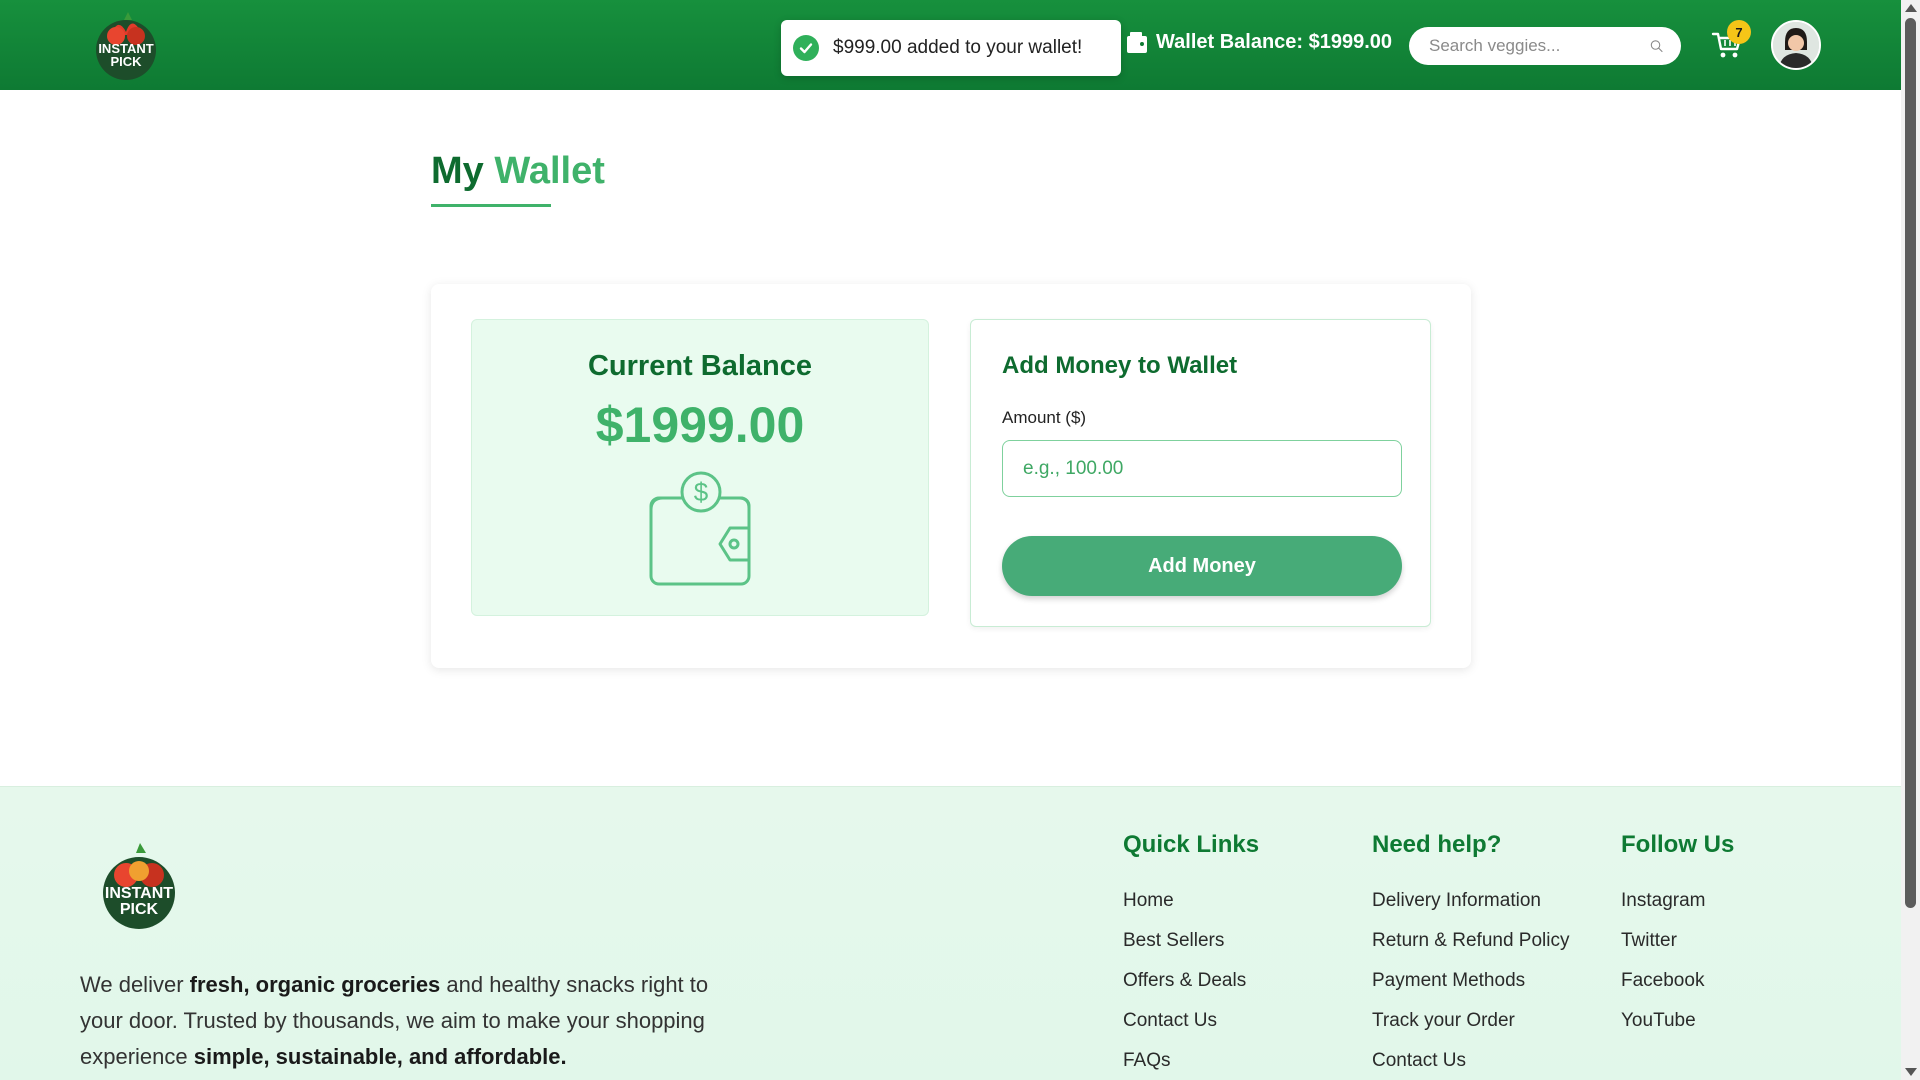 The height and width of the screenshot is (1080, 1920). I want to click on search-bar, so click(1545, 46).